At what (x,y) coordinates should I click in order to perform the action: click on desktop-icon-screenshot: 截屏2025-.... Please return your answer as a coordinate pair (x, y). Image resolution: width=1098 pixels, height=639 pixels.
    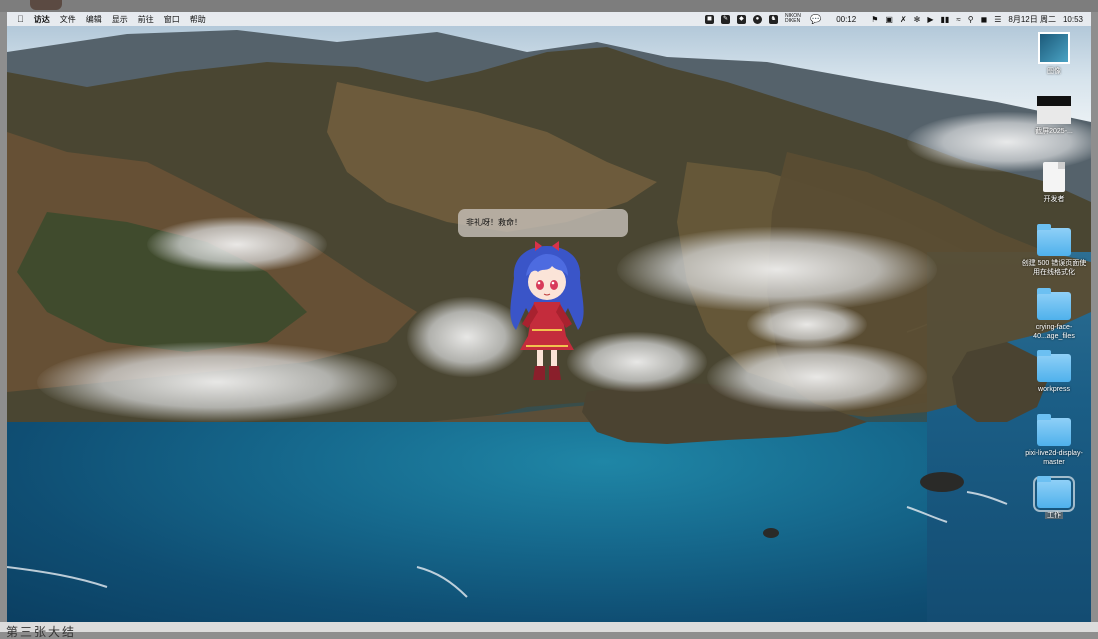
    Looking at the image, I should click on (1054, 116).